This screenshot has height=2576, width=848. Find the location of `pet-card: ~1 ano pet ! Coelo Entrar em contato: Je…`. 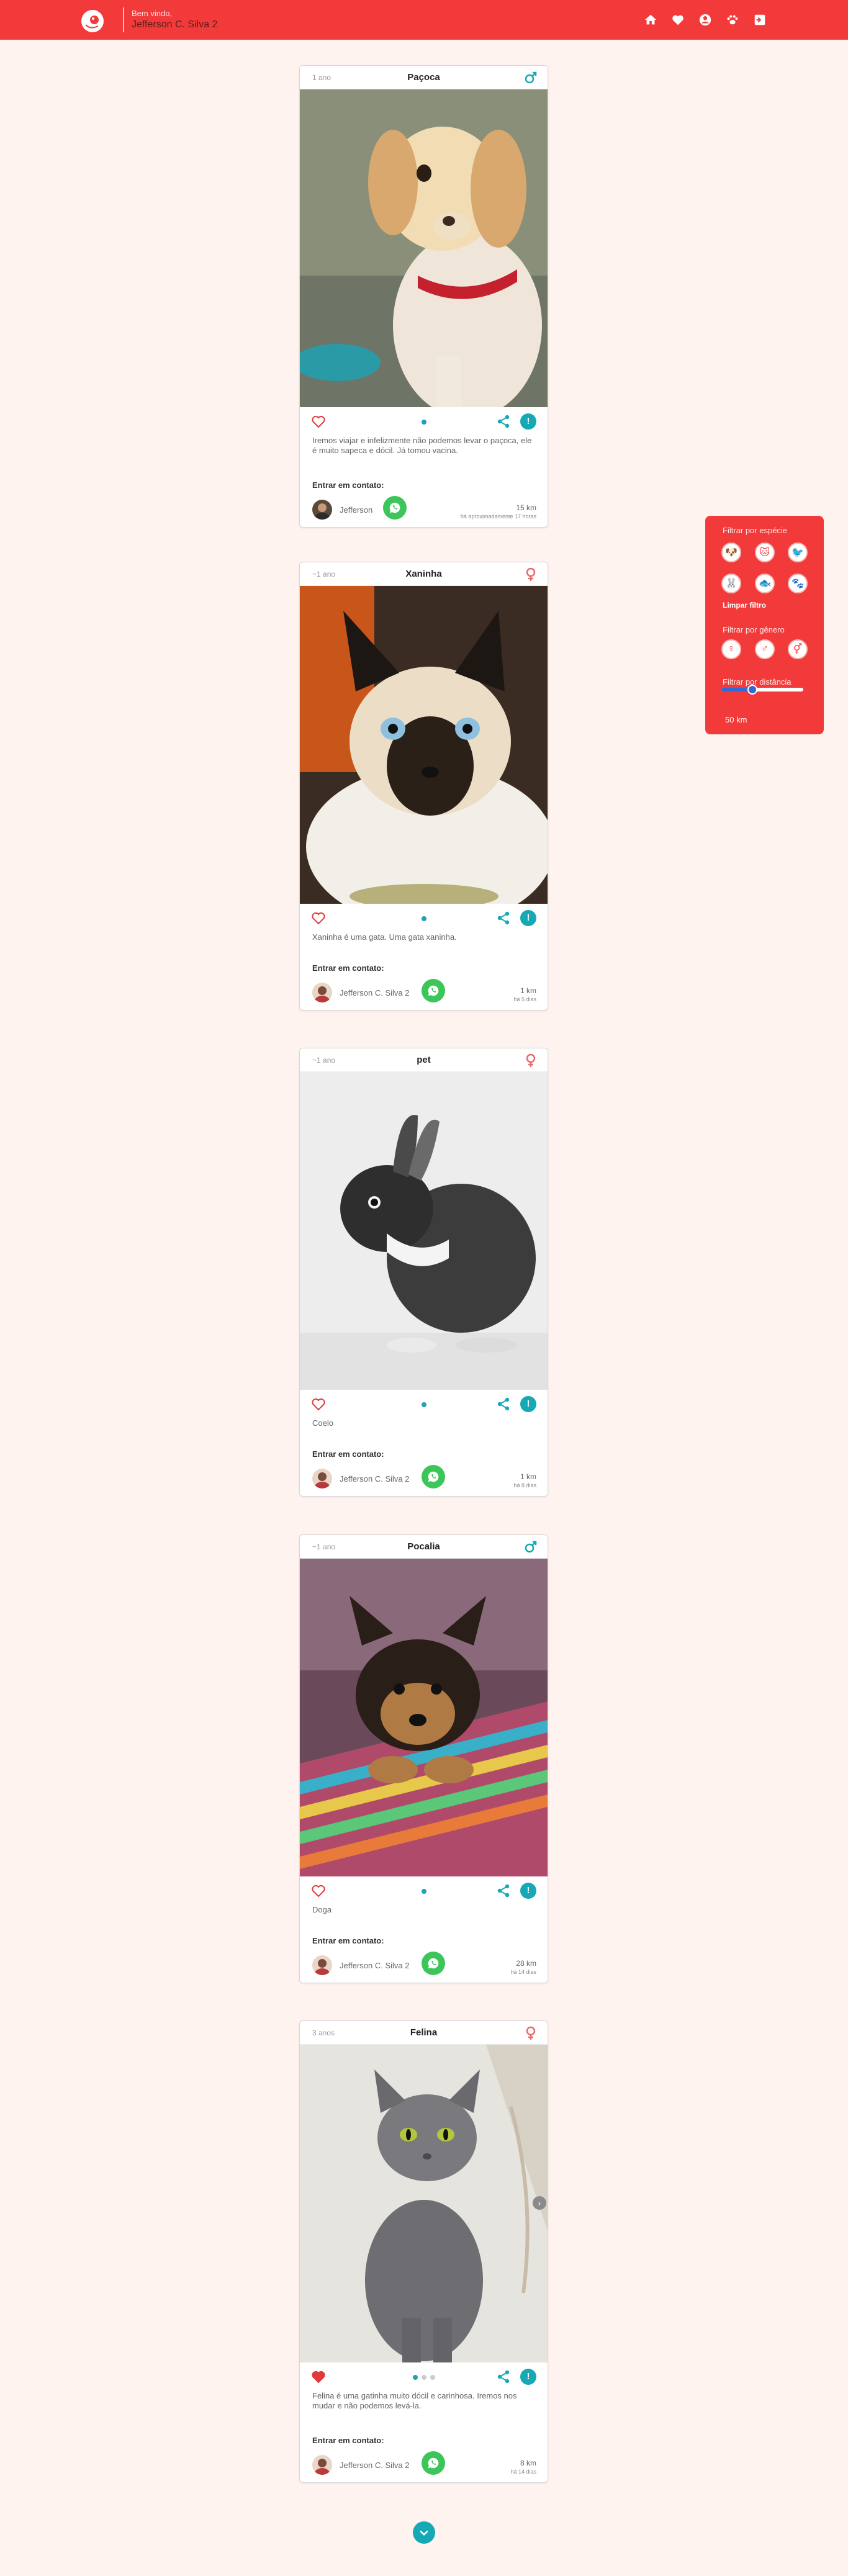

pet-card: ~1 ano pet ! Coelo Entrar em contato: Je… is located at coordinates (424, 1272).